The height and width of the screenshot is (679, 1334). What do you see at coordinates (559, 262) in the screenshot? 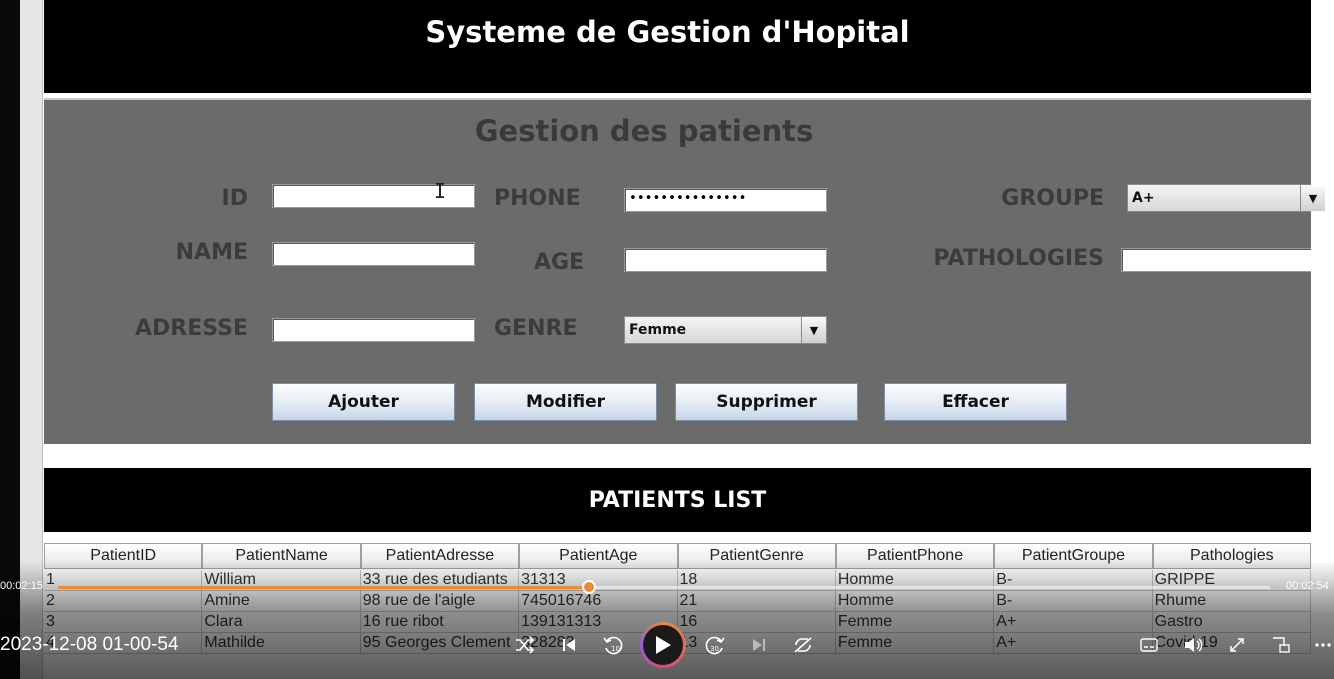
I see `age-label: AGE` at bounding box center [559, 262].